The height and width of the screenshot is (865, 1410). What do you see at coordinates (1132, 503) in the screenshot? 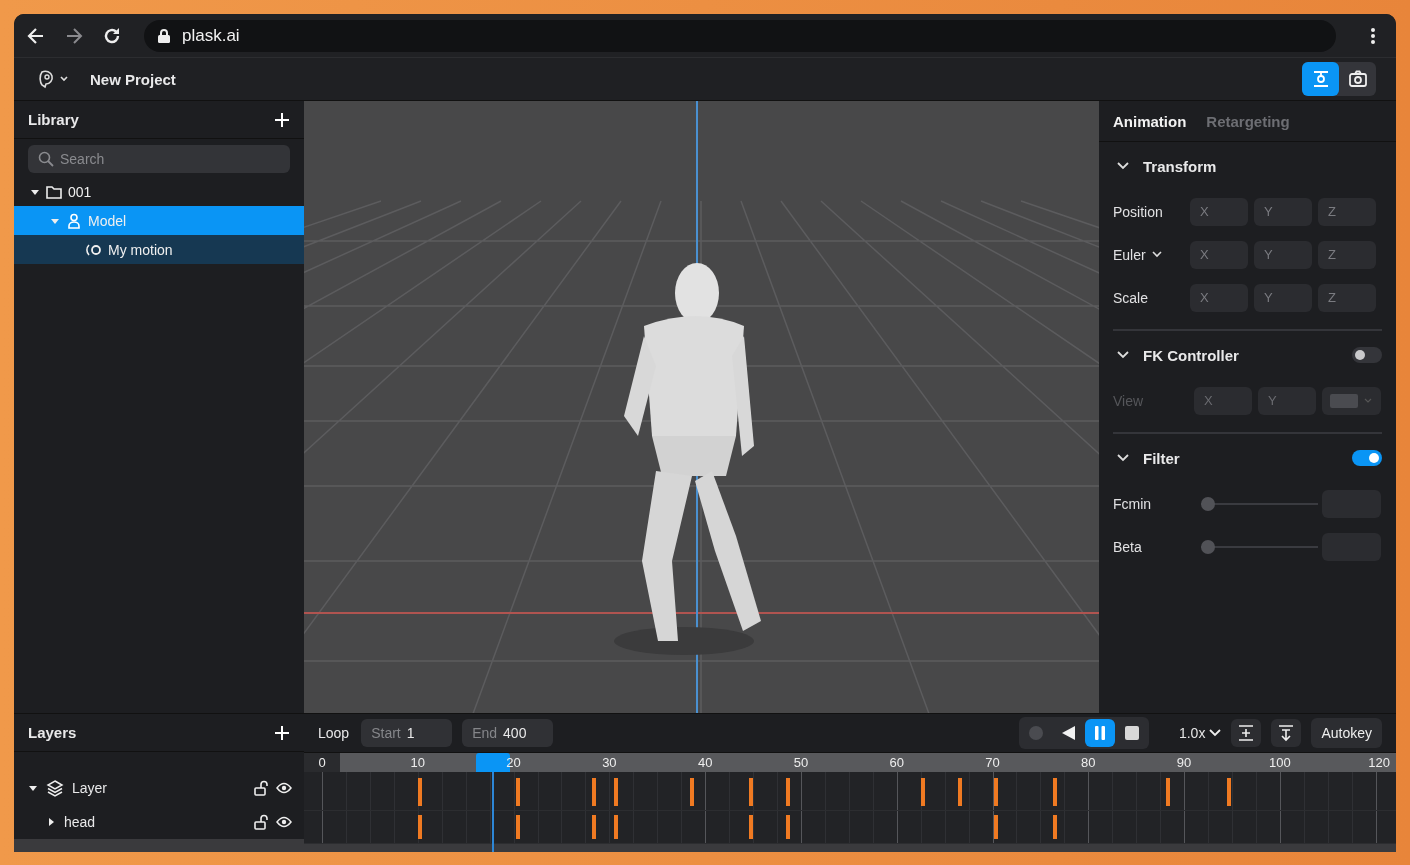
I see `field-label: Fcmin` at bounding box center [1132, 503].